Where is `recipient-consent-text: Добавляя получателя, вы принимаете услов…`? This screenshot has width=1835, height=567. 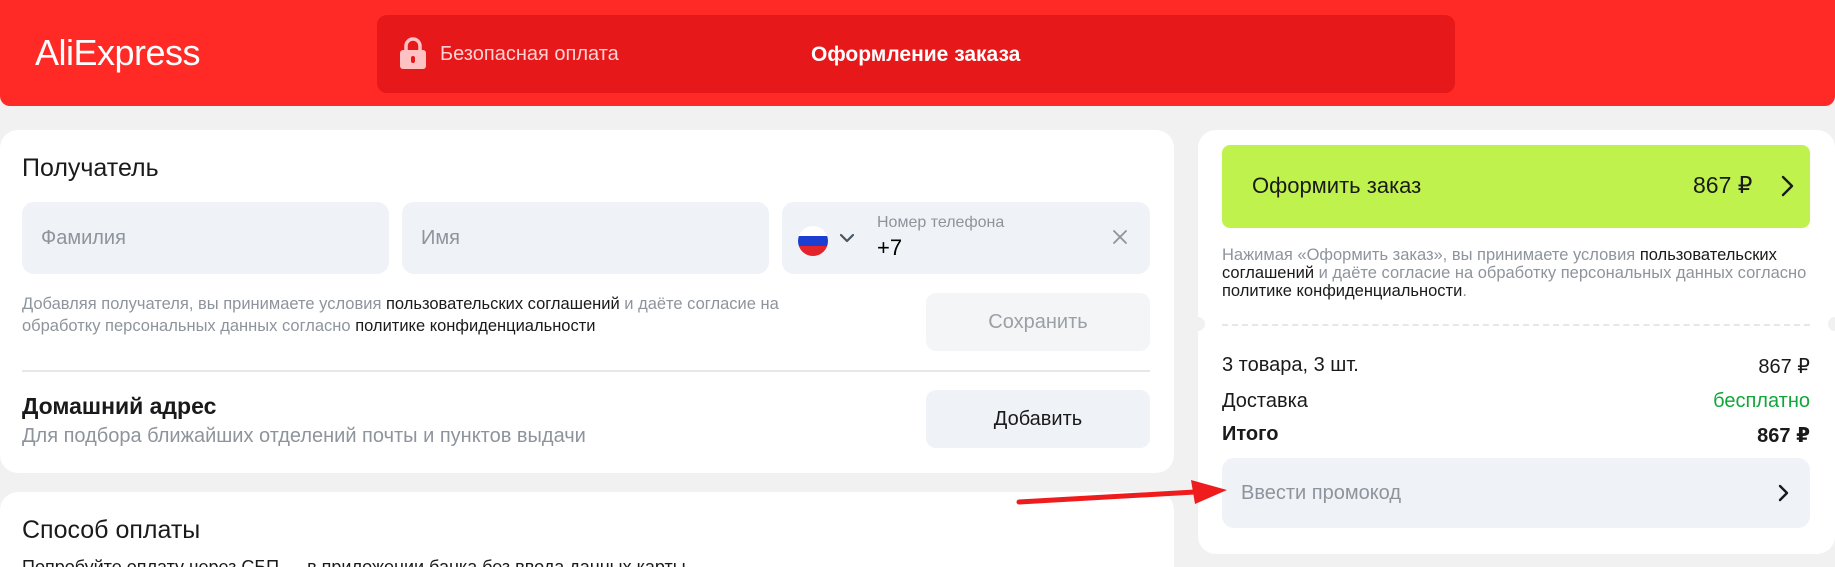
recipient-consent-text: Добавляя получателя, вы принимаете услов… is located at coordinates (417, 315).